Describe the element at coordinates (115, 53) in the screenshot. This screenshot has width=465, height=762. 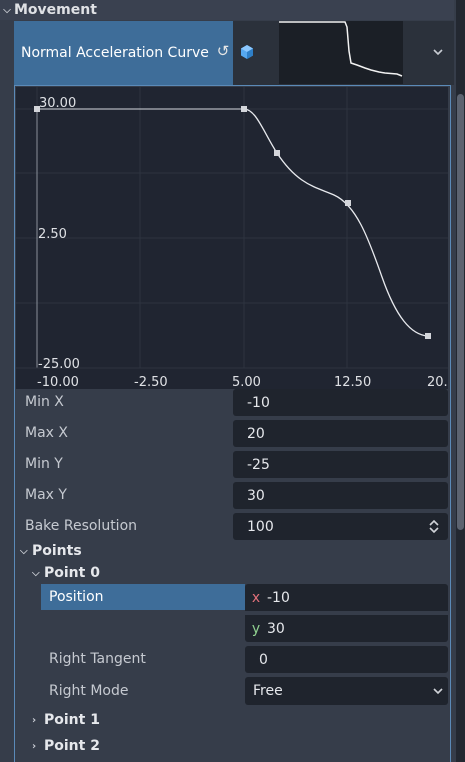
I see `property-label: Normal Acceleration Curve` at that location.